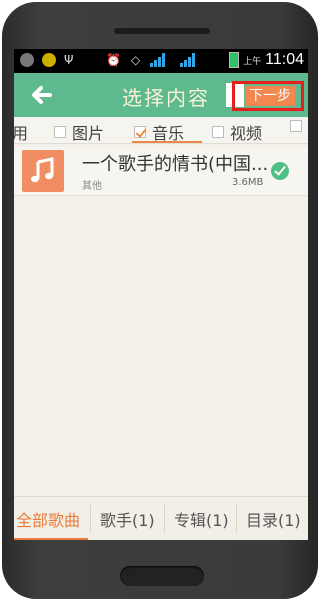 This screenshot has height=601, width=320. I want to click on music-note-glyph, so click(42, 170).